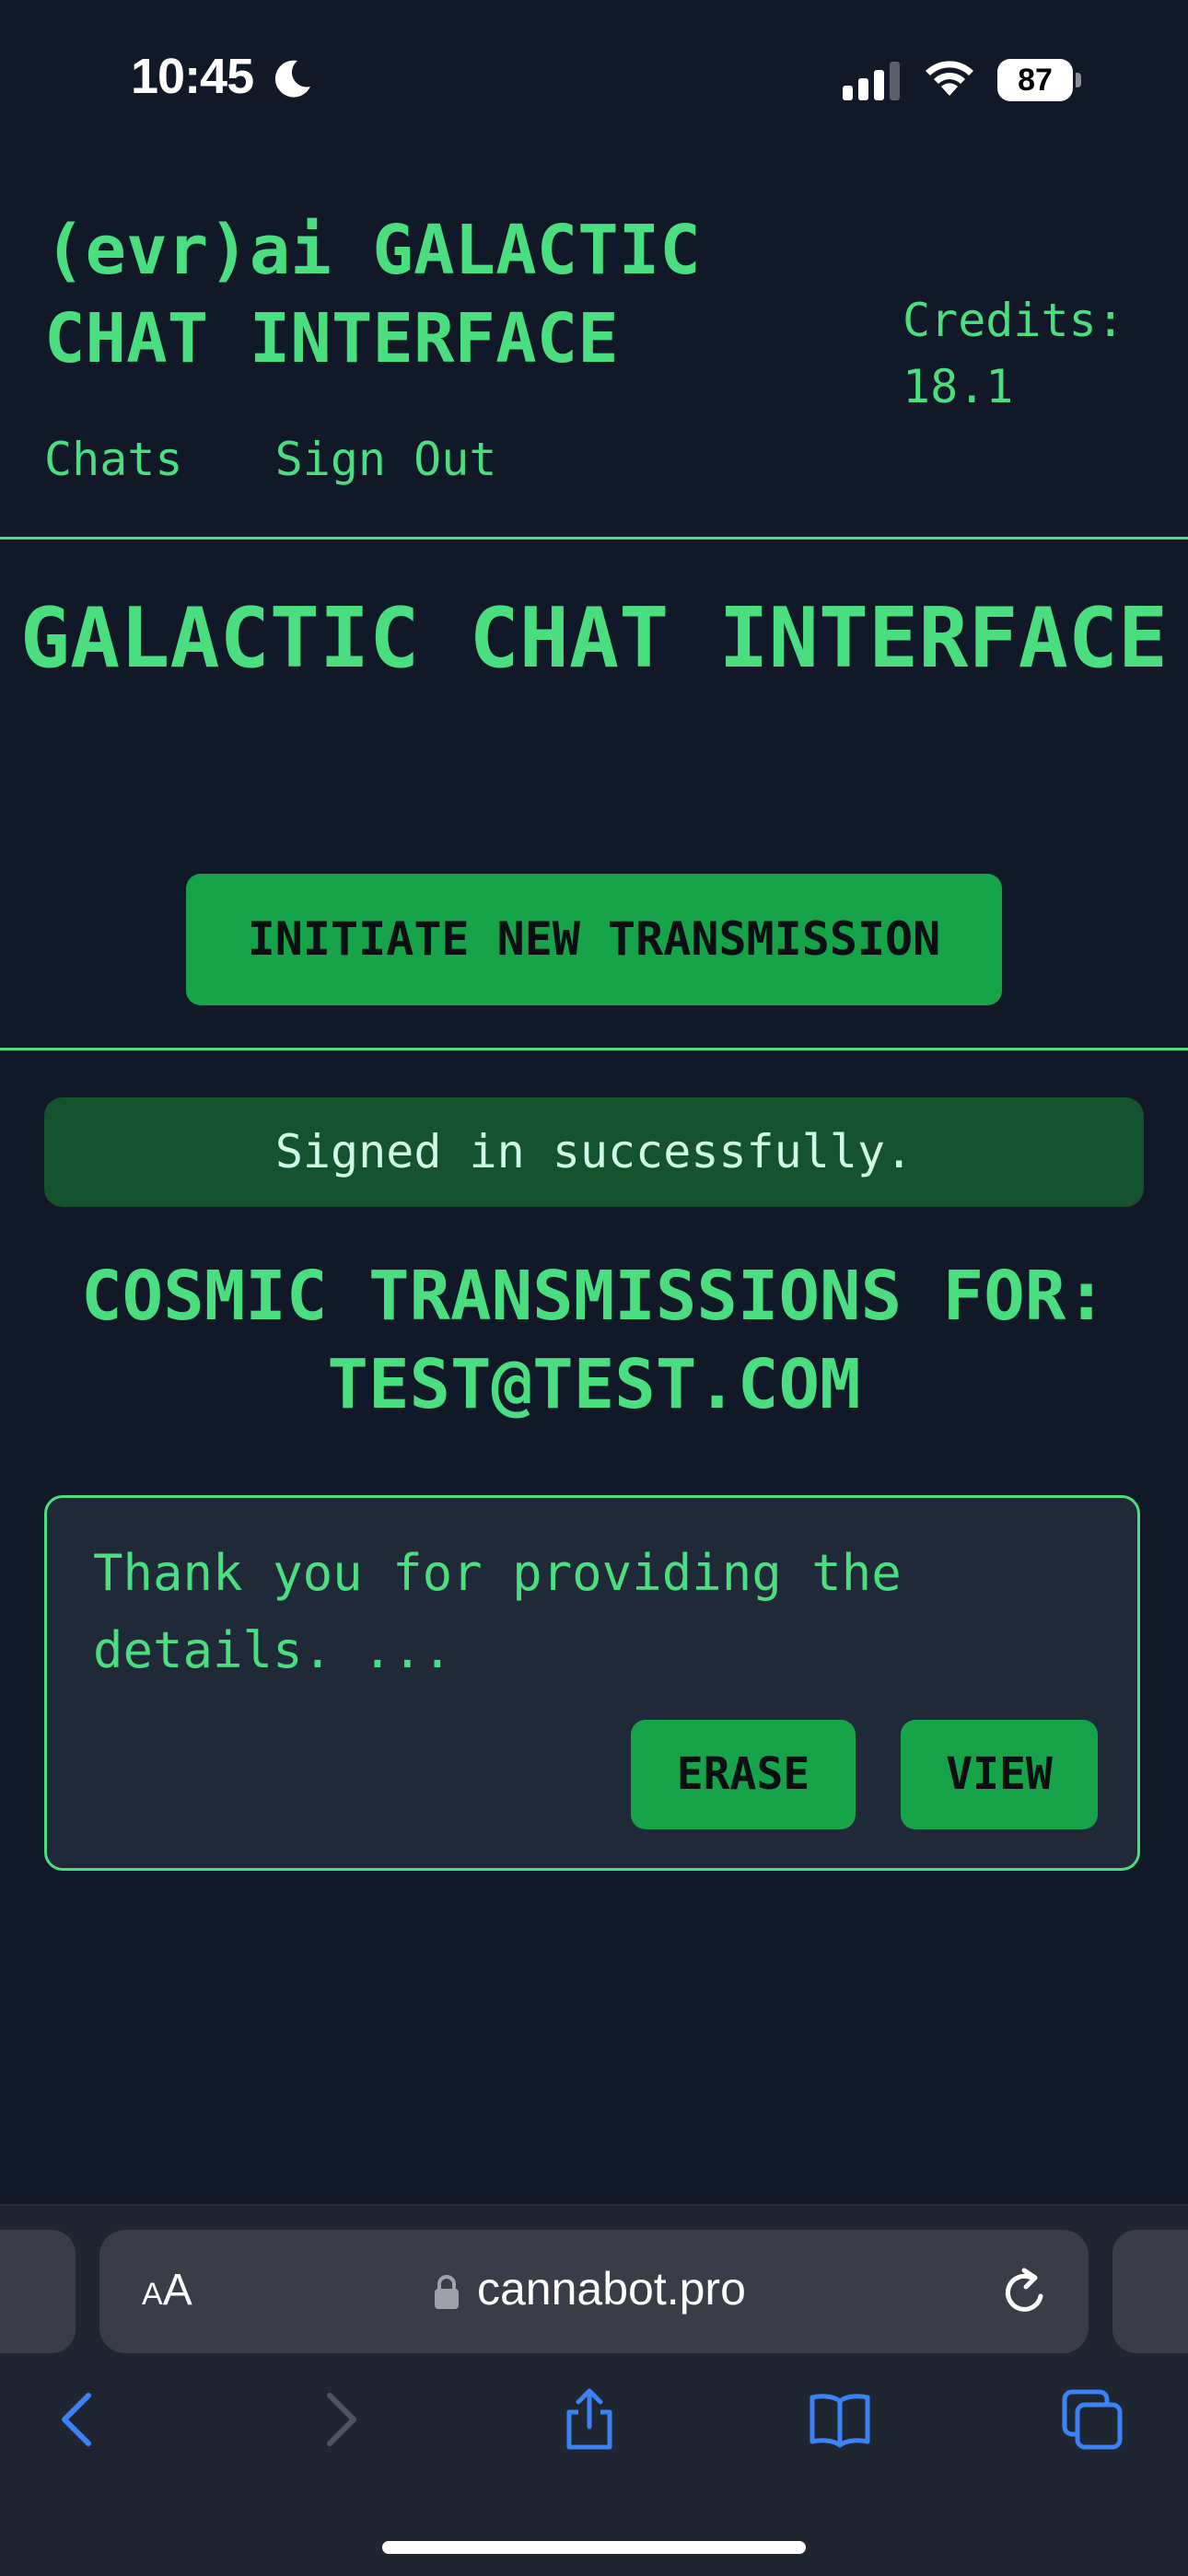  I want to click on lock-icon, so click(447, 2292).